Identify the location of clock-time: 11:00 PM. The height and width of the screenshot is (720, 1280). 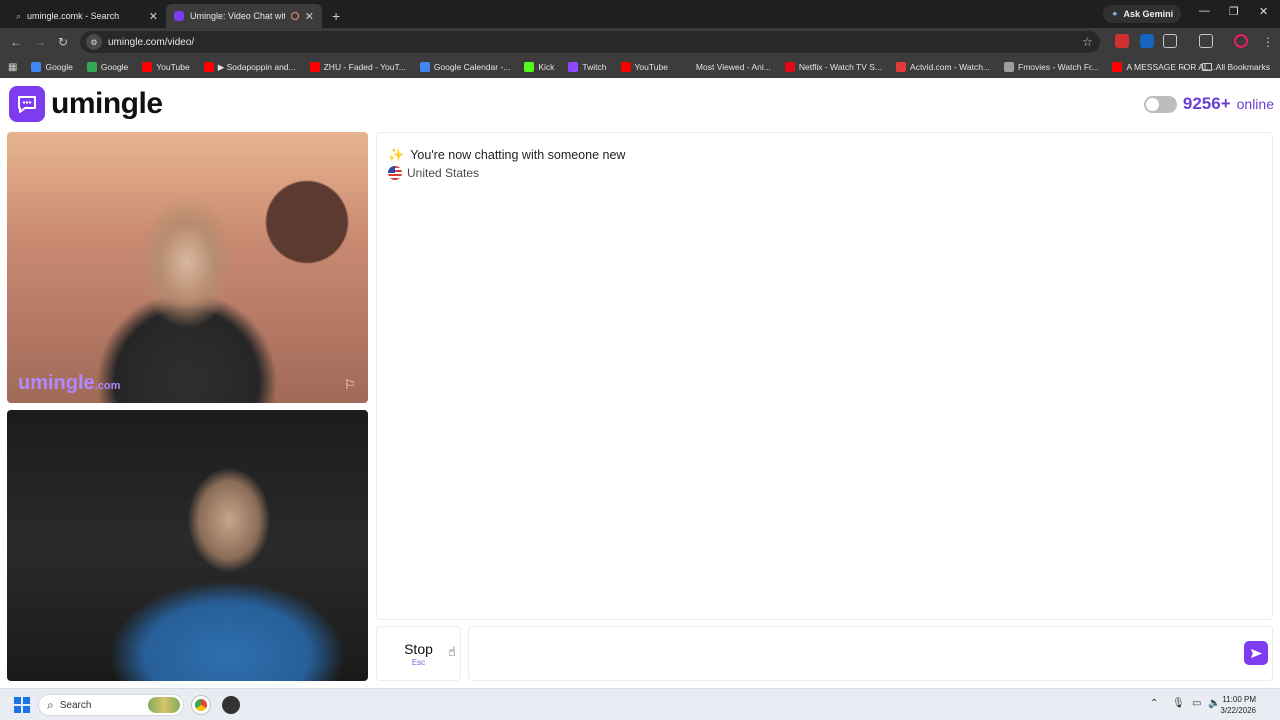
(1239, 699).